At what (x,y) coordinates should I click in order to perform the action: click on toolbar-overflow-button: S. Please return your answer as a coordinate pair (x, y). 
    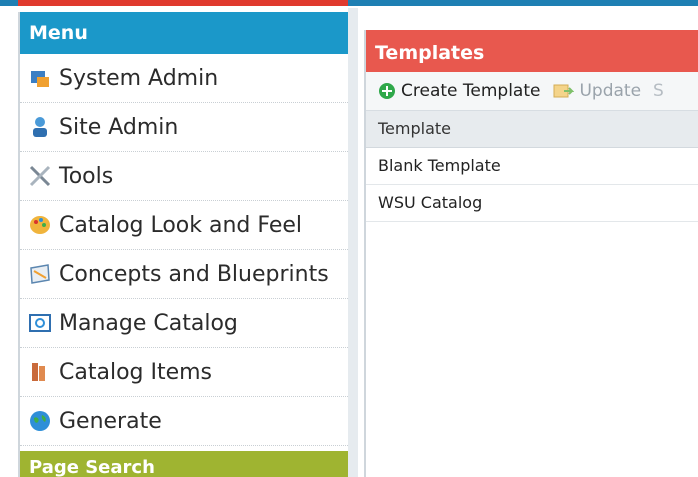
    Looking at the image, I should click on (658, 91).